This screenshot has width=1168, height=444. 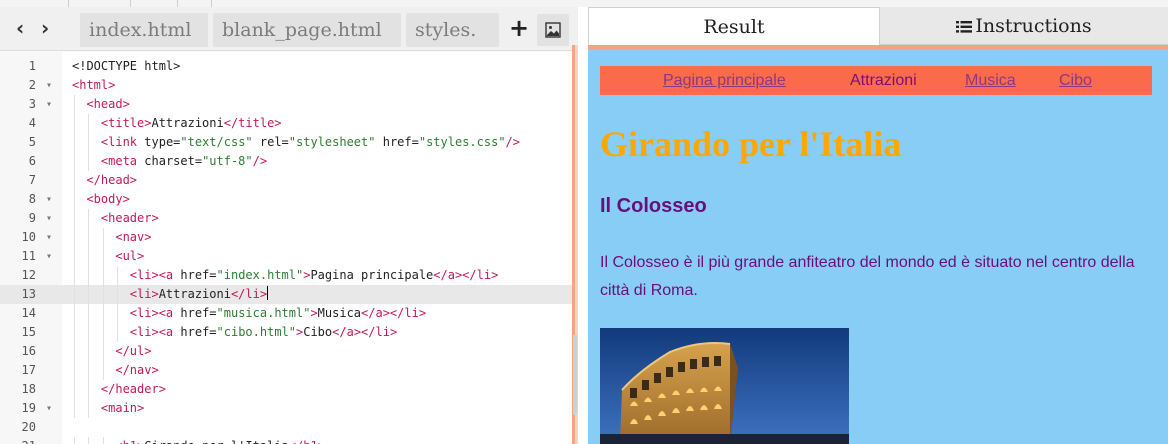 What do you see at coordinates (286, 199) in the screenshot?
I see `code-line: 8 ▾ <body>` at bounding box center [286, 199].